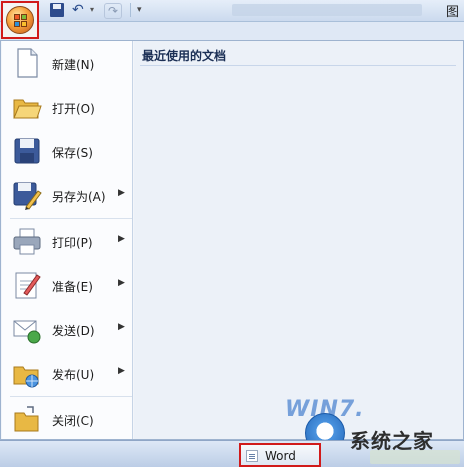  Describe the element at coordinates (73, 109) in the screenshot. I see `menu-item-label: 打开(O)` at that location.